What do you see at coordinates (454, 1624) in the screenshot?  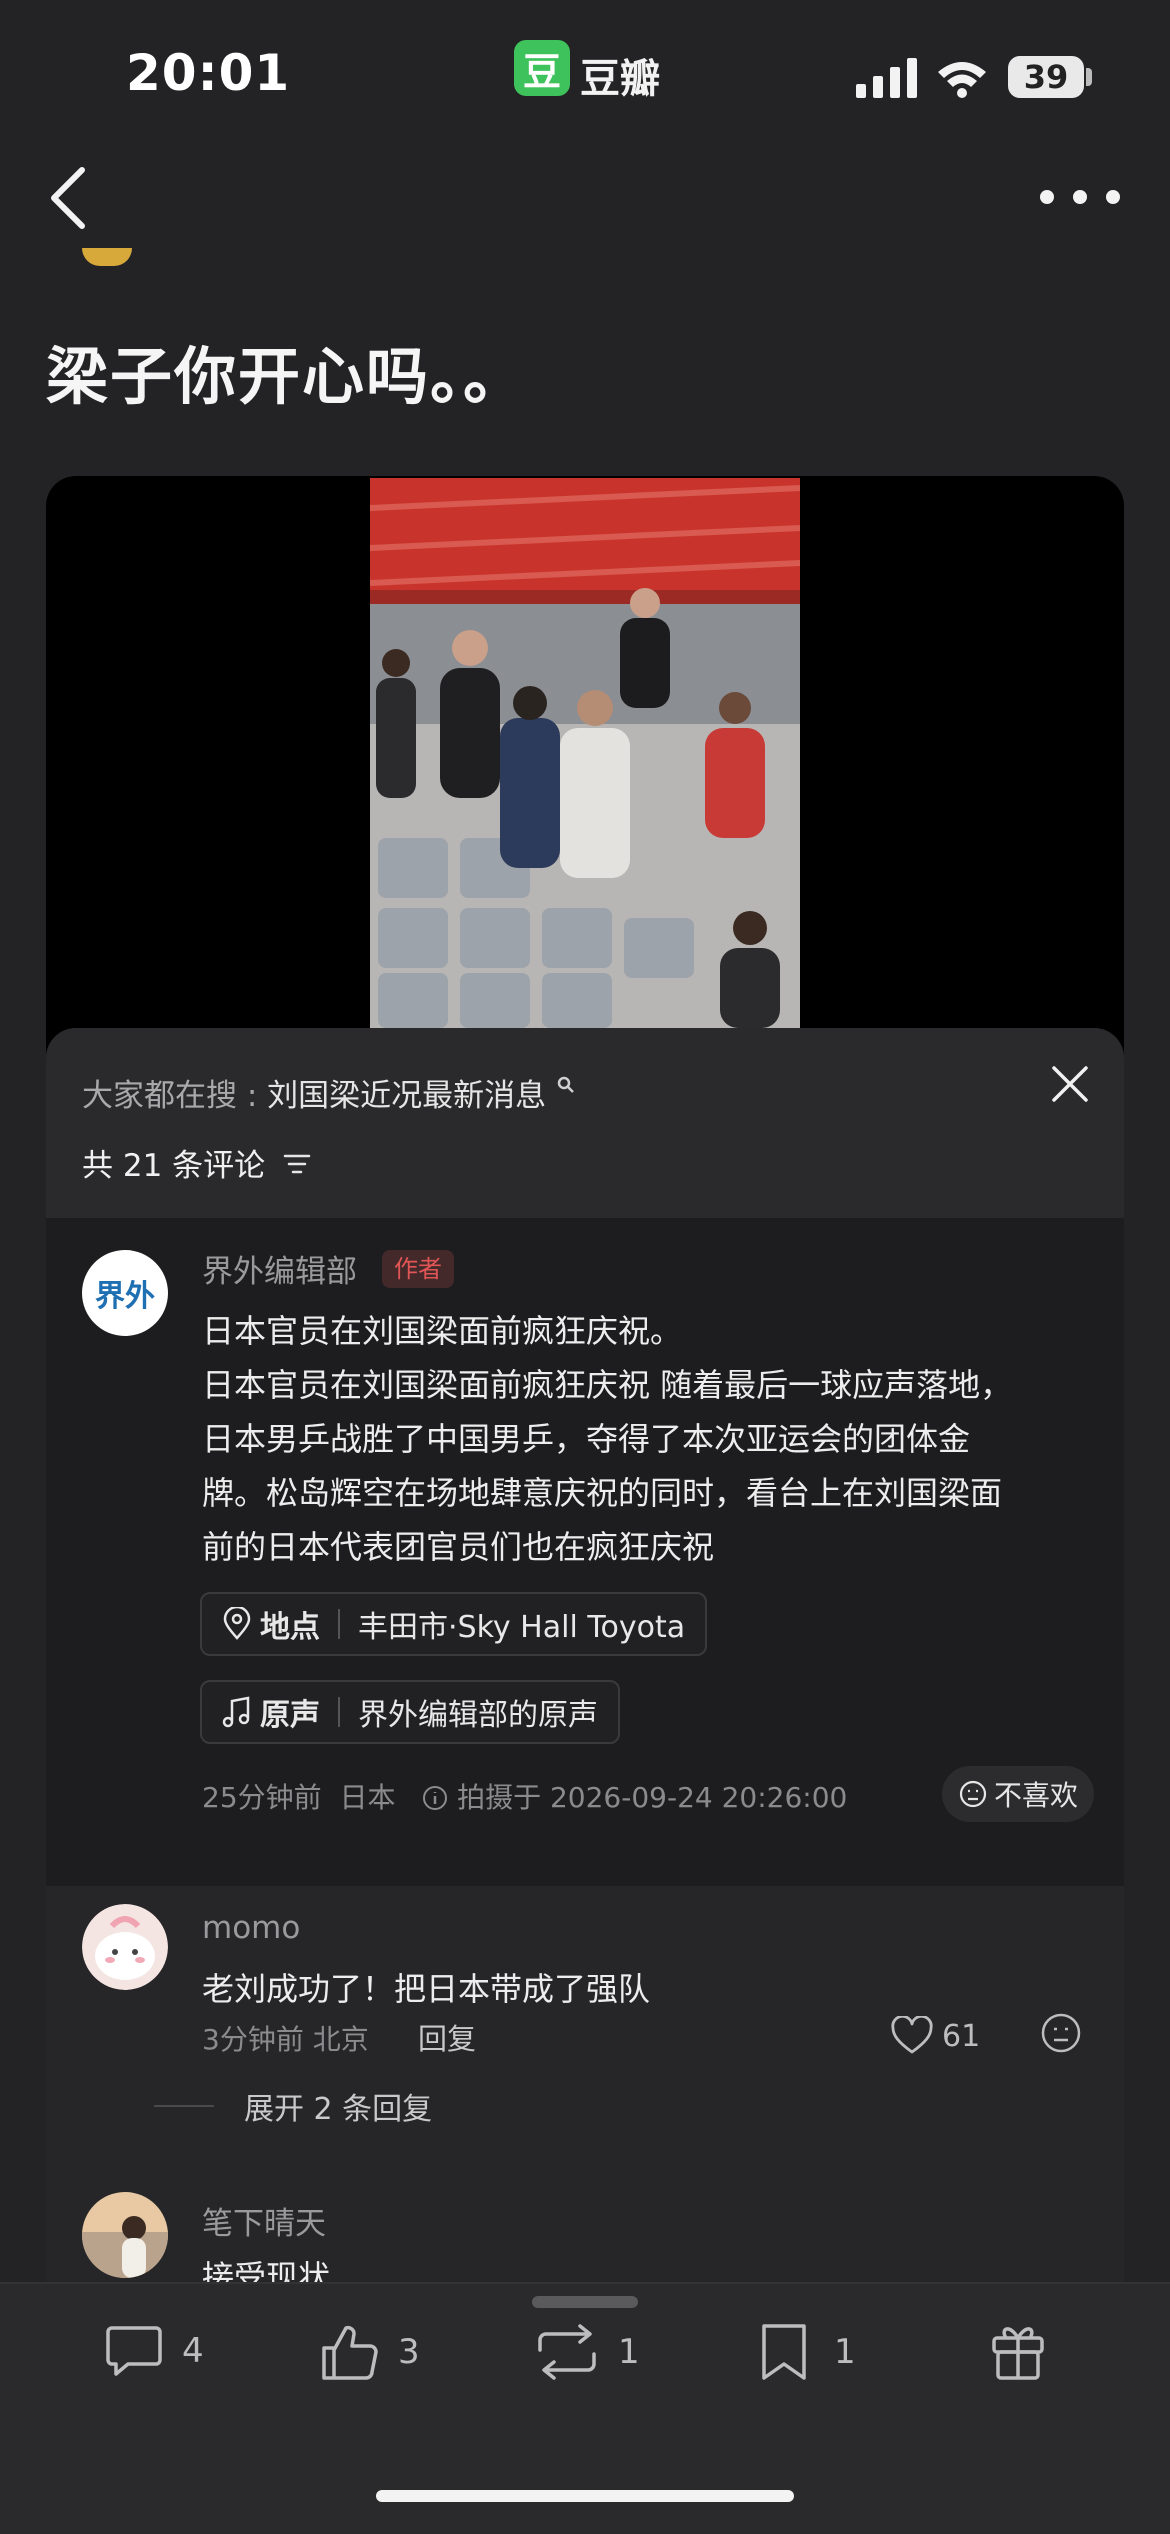 I see `location-chip: 地点 丰田市·Sky Hall Toyota` at bounding box center [454, 1624].